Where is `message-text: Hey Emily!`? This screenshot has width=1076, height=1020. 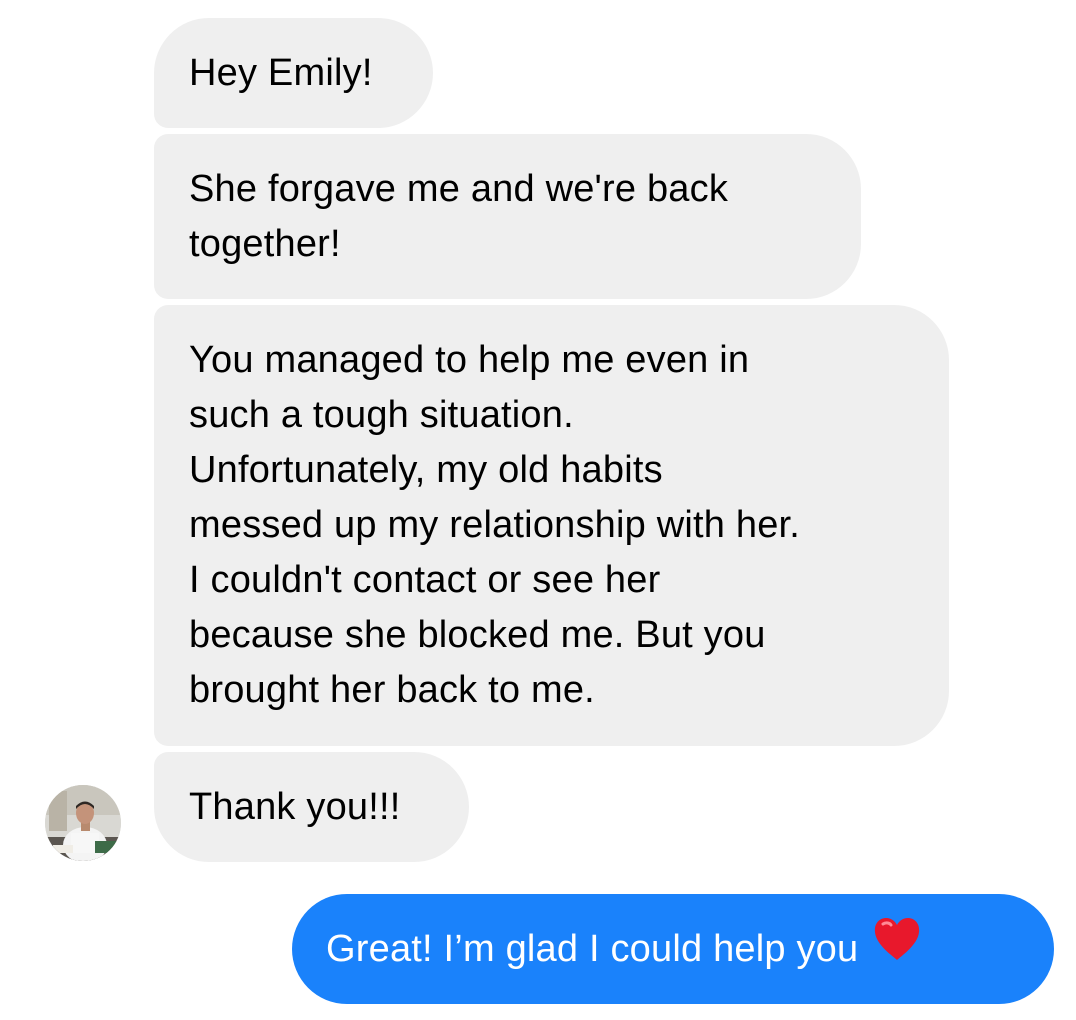 message-text: Hey Emily! is located at coordinates (281, 73).